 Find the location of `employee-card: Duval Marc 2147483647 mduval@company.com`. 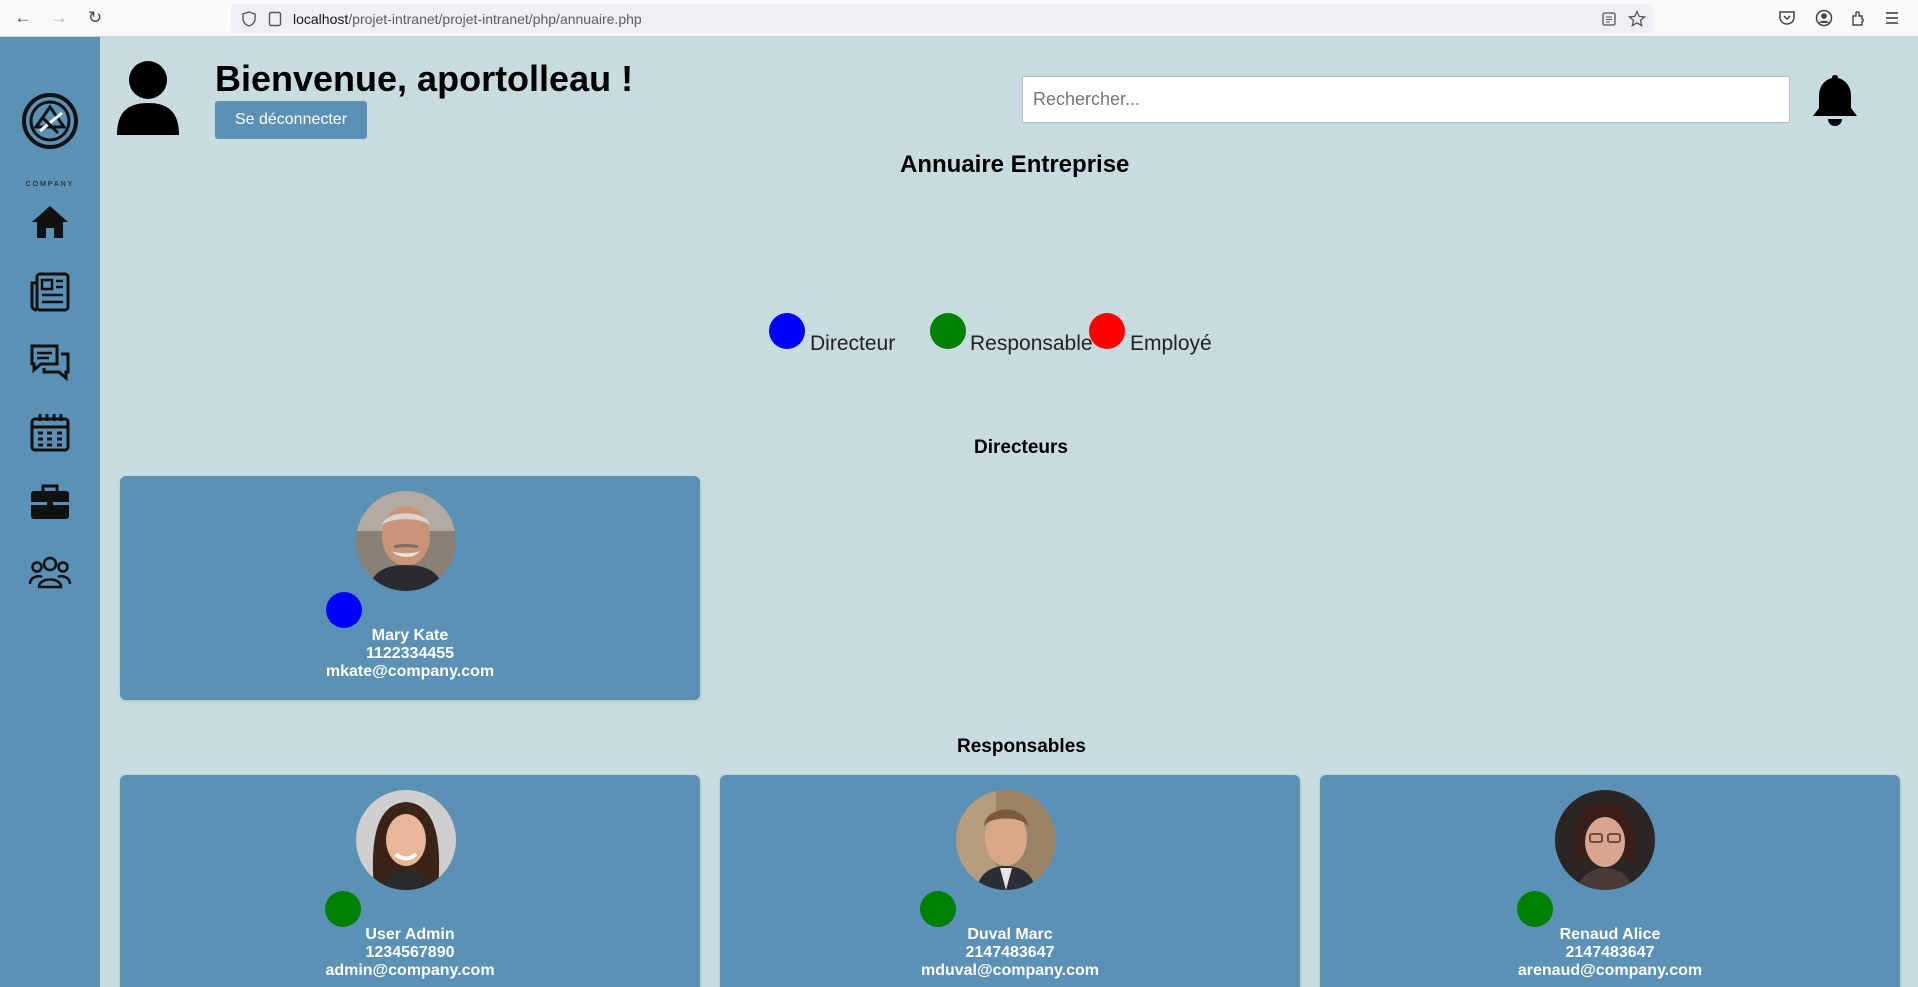

employee-card: Duval Marc 2147483647 mduval@company.com is located at coordinates (1010, 881).